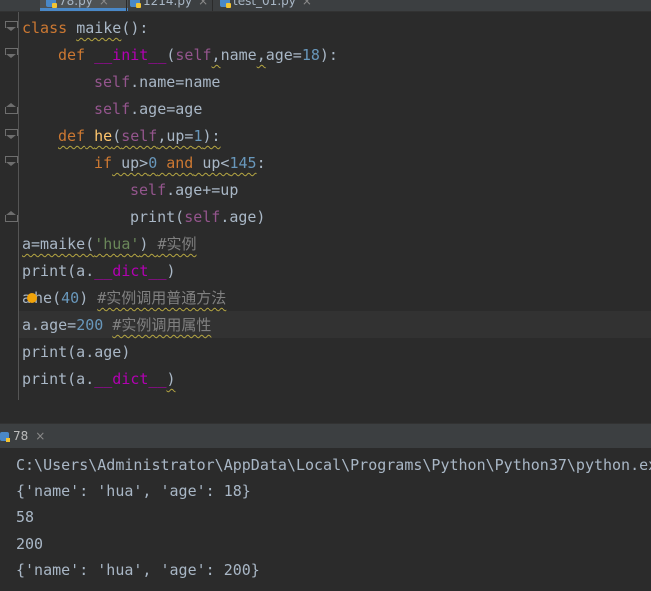 The width and height of the screenshot is (651, 591). Describe the element at coordinates (197, 217) in the screenshot. I see `code-line-8: print(self.age)` at that location.